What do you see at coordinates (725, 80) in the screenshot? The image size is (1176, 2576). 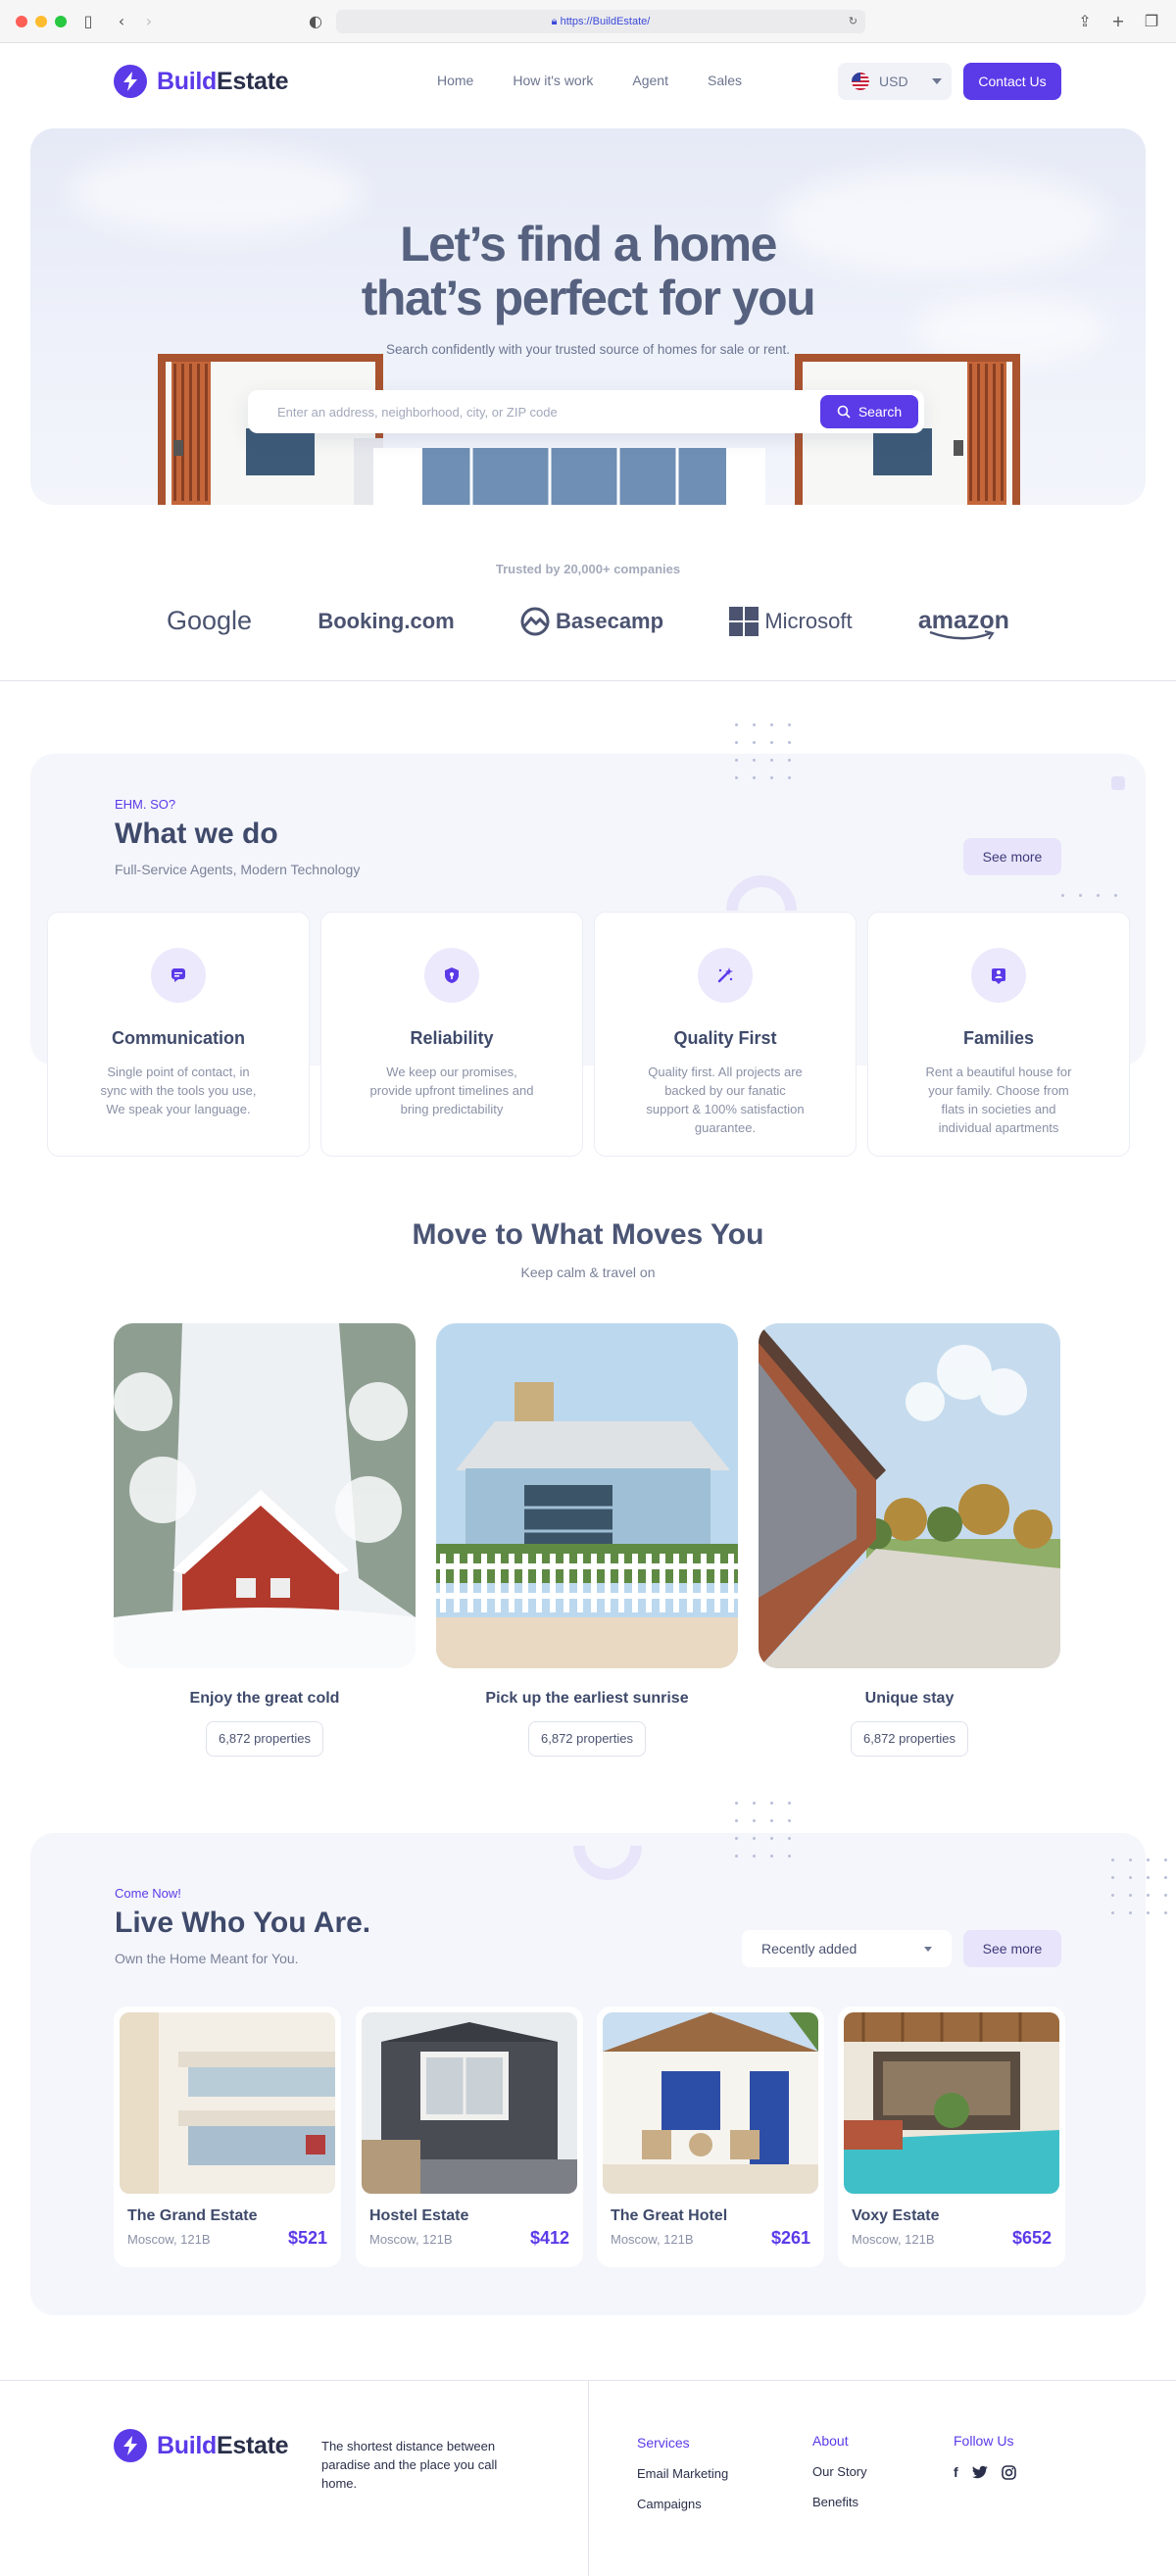 I see `nav-sales: Sales` at bounding box center [725, 80].